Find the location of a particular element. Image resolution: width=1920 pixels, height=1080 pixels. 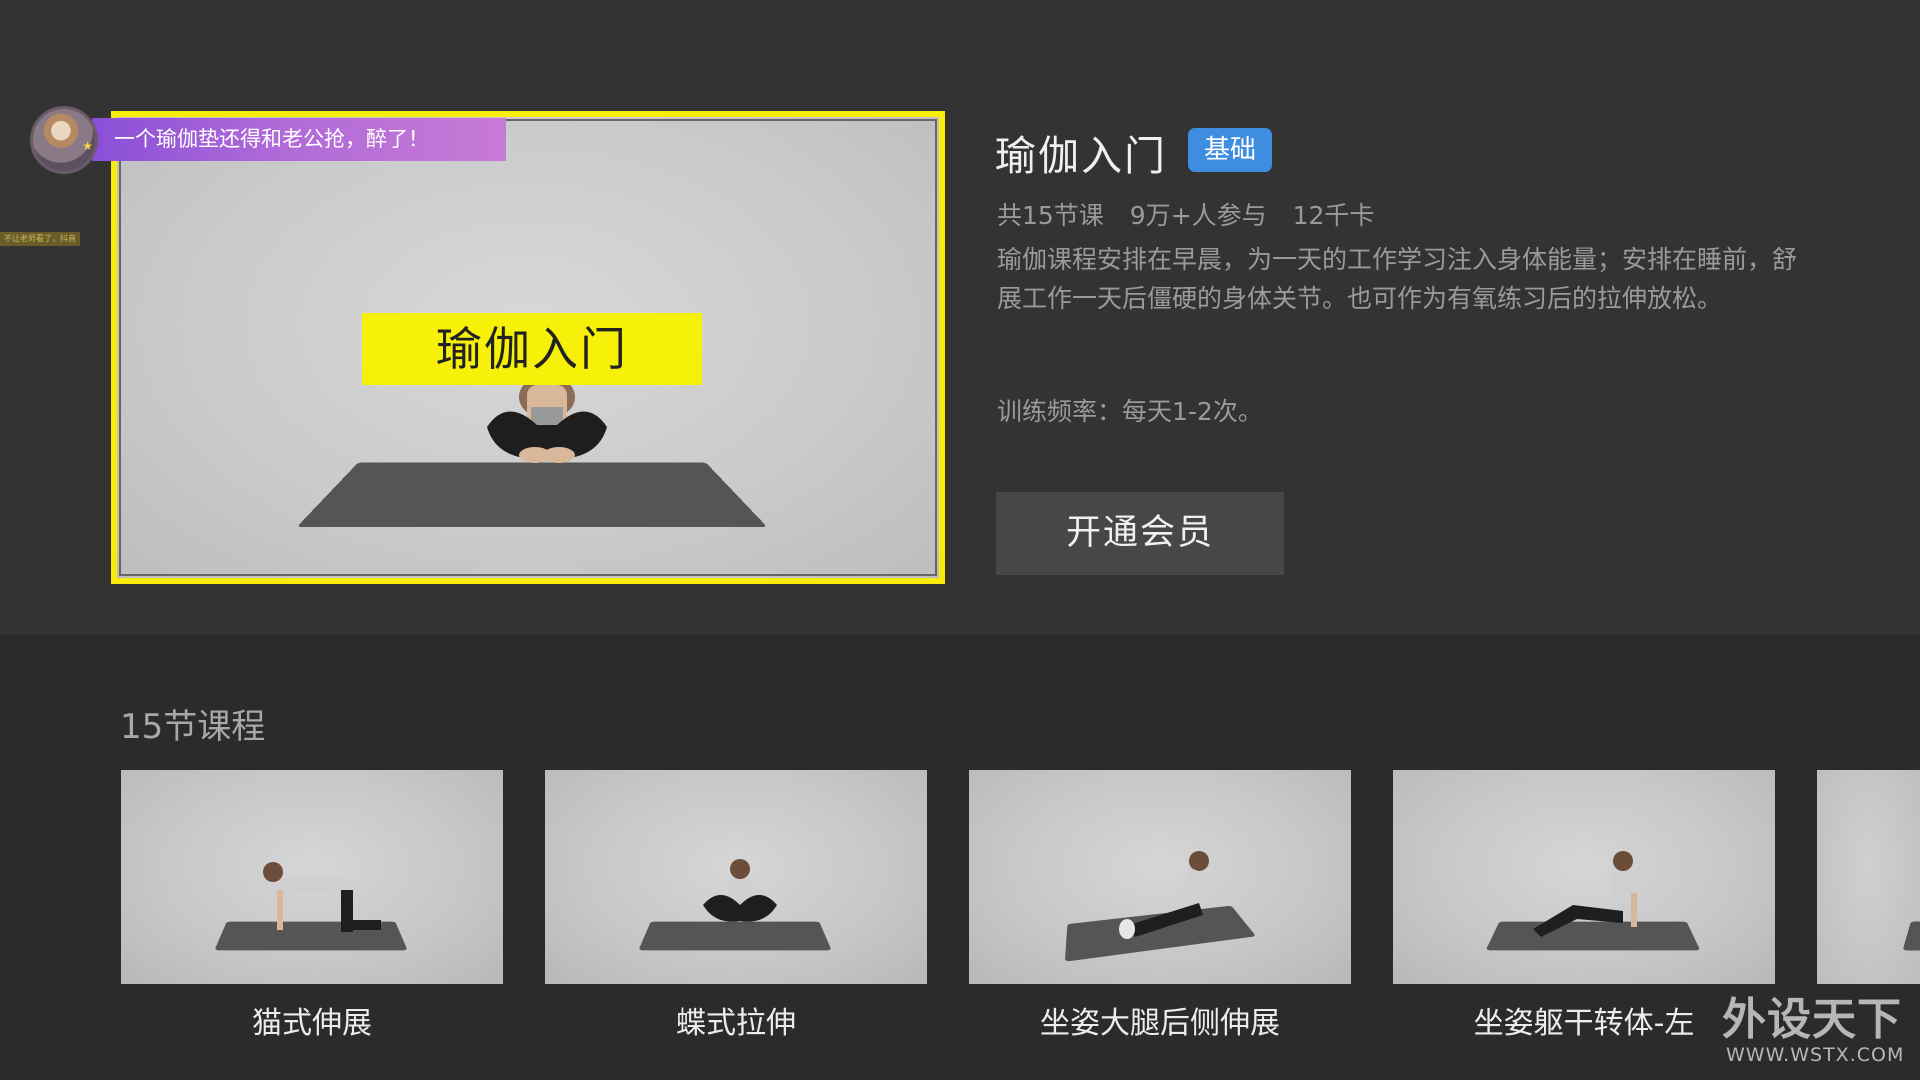

calorie-count: 12千卡 is located at coordinates (1333, 215).